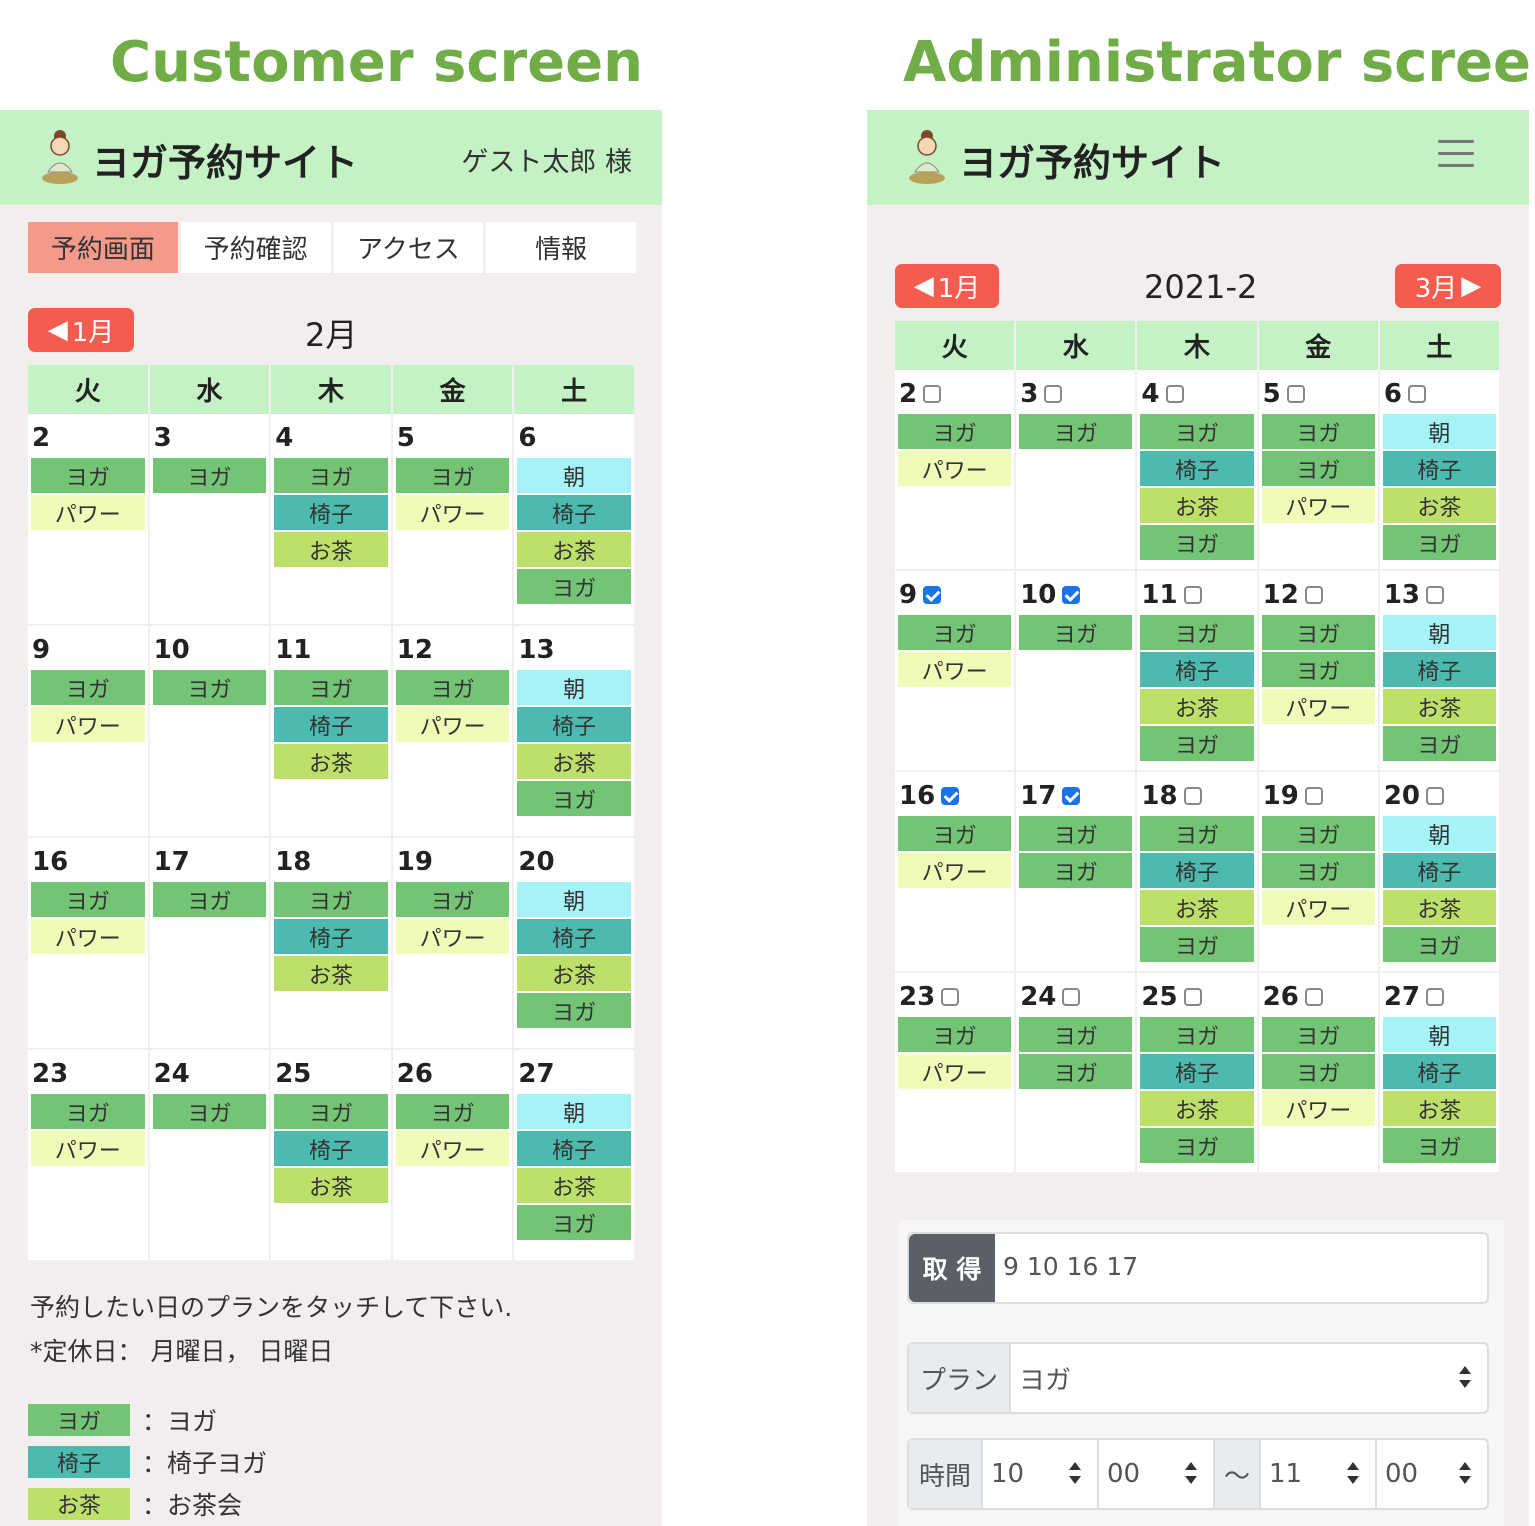 The image size is (1535, 1526). What do you see at coordinates (1448, 286) in the screenshot?
I see `next-month-button: 3月 ▶` at bounding box center [1448, 286].